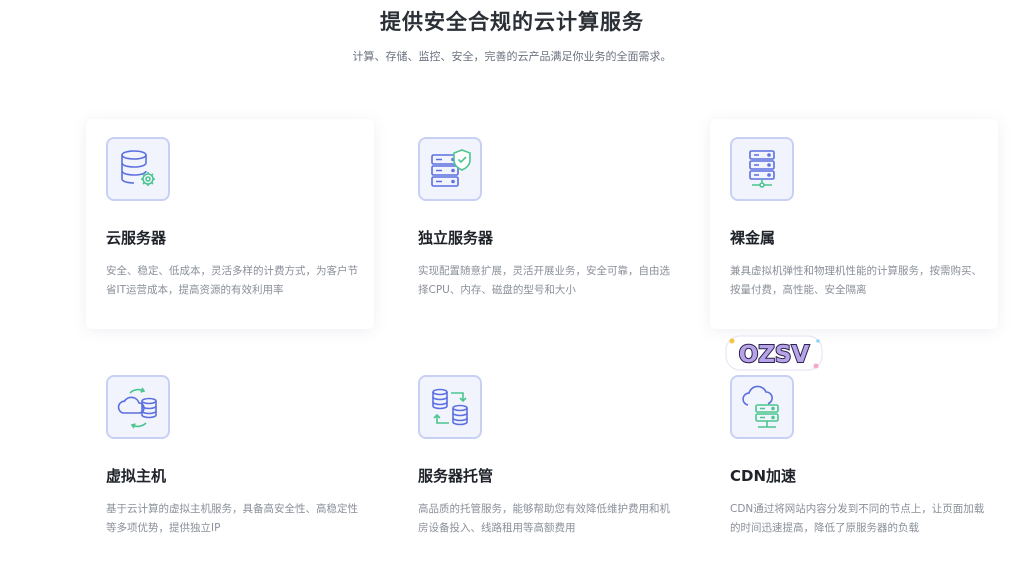 Image resolution: width=1024 pixels, height=579 pixels. I want to click on section-subtitle: 计算、存储、监控、安全，完善的云产品满足你业务的全面需求。, so click(512, 56).